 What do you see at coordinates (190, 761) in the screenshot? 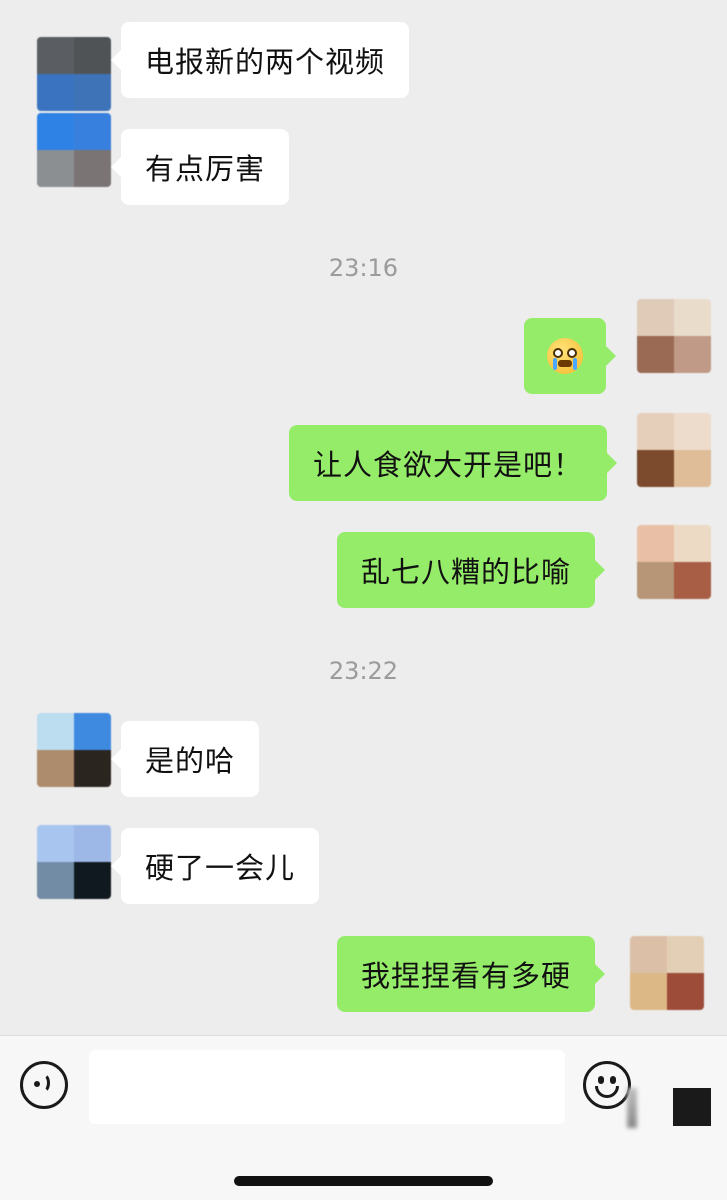
I see `message-text: 是的哈` at bounding box center [190, 761].